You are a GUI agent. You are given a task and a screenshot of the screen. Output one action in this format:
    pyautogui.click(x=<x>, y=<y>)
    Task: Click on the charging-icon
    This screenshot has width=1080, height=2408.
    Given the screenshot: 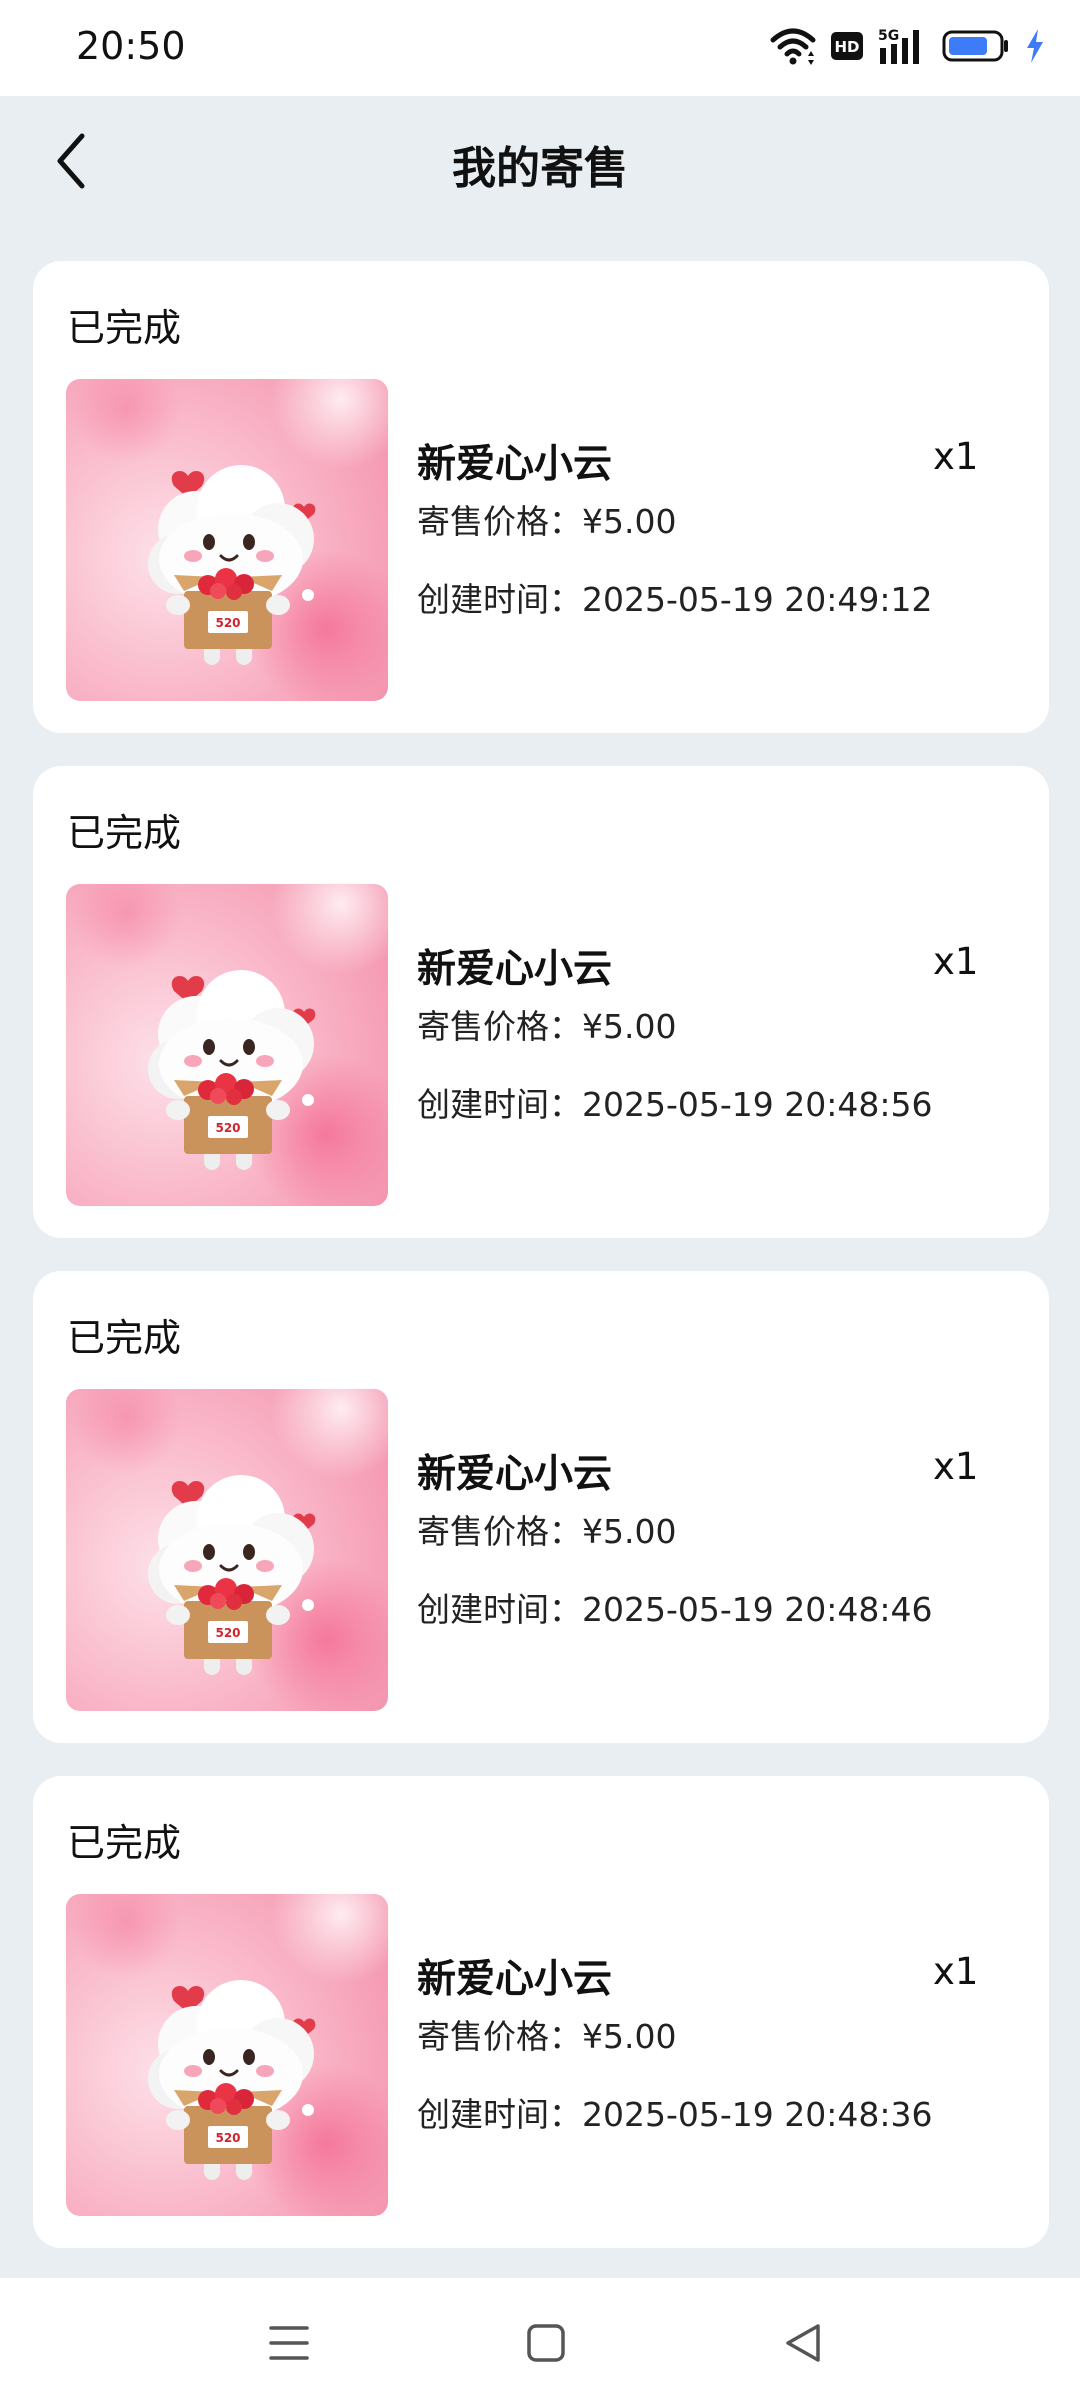 What is the action you would take?
    pyautogui.click(x=1035, y=48)
    